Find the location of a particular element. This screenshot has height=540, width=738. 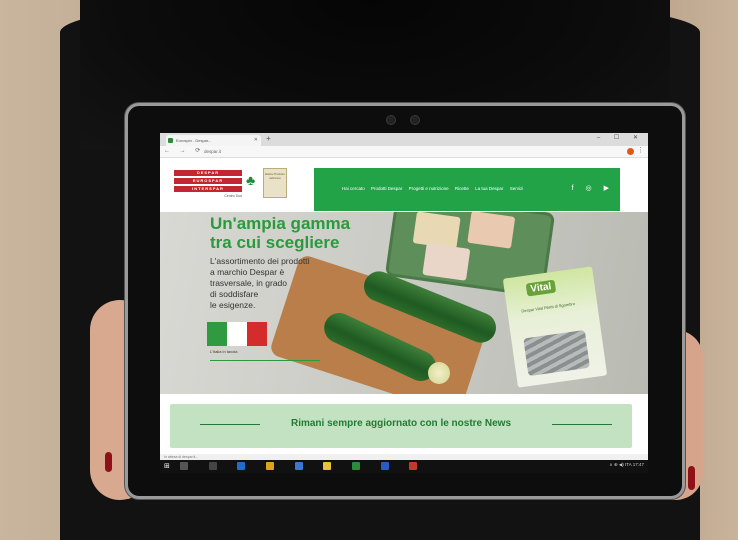

package-brand: Vital is located at coordinates (541, 288).